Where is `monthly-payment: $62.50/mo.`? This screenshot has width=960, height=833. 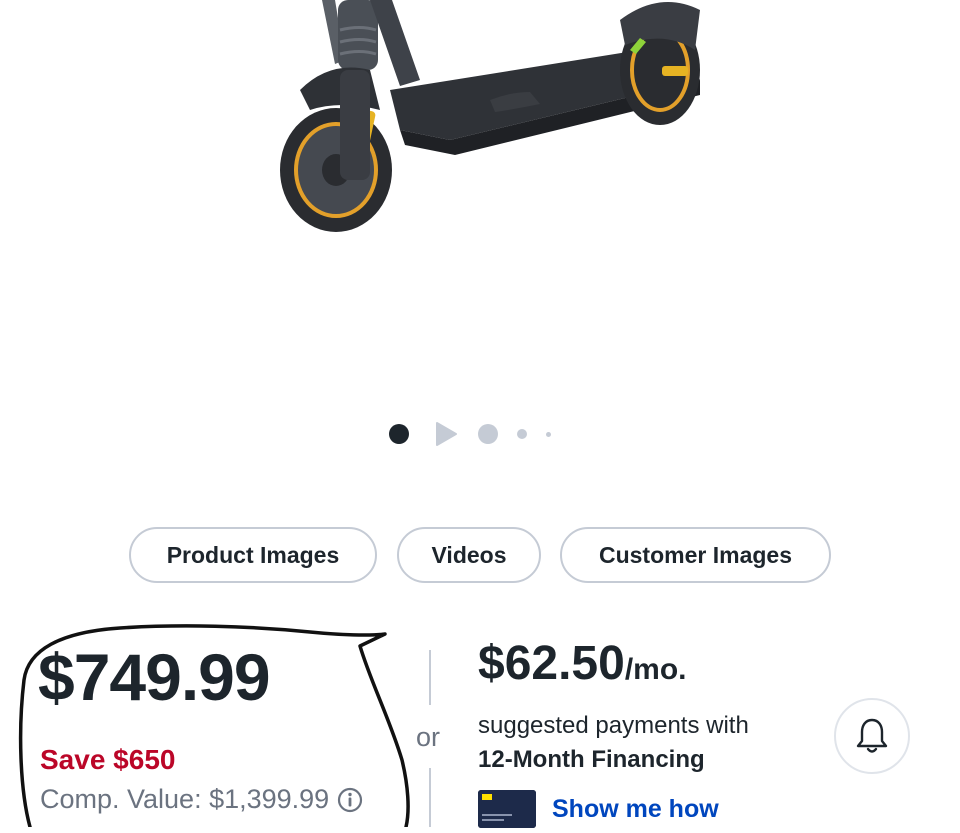 monthly-payment: $62.50/mo. is located at coordinates (648, 664).